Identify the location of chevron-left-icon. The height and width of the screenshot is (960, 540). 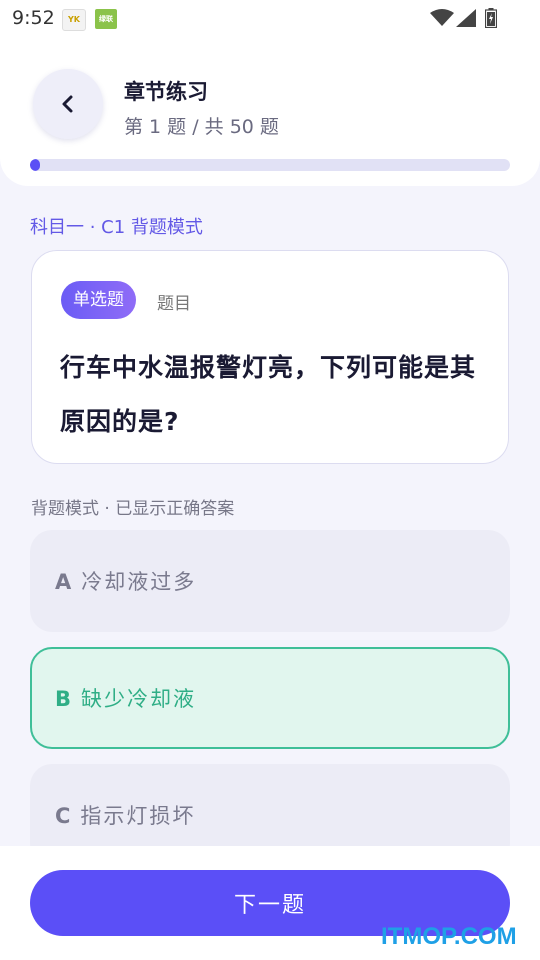
(67, 104).